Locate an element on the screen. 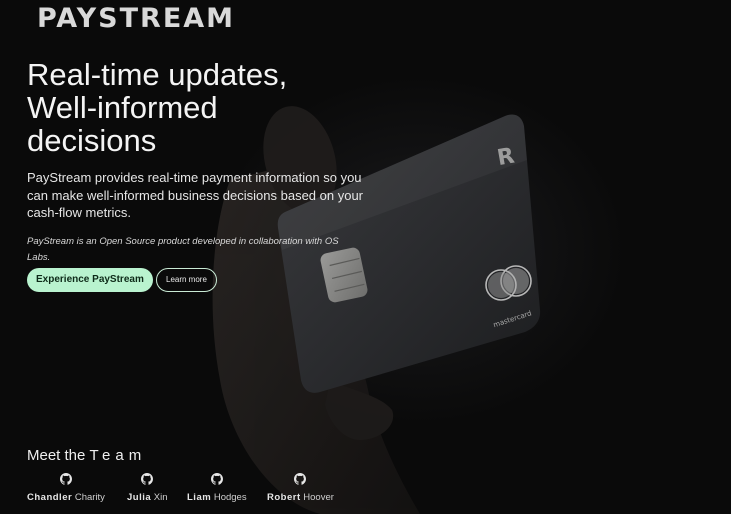 This screenshot has width=731, height=514. learn-more-button: Learn more is located at coordinates (186, 280).